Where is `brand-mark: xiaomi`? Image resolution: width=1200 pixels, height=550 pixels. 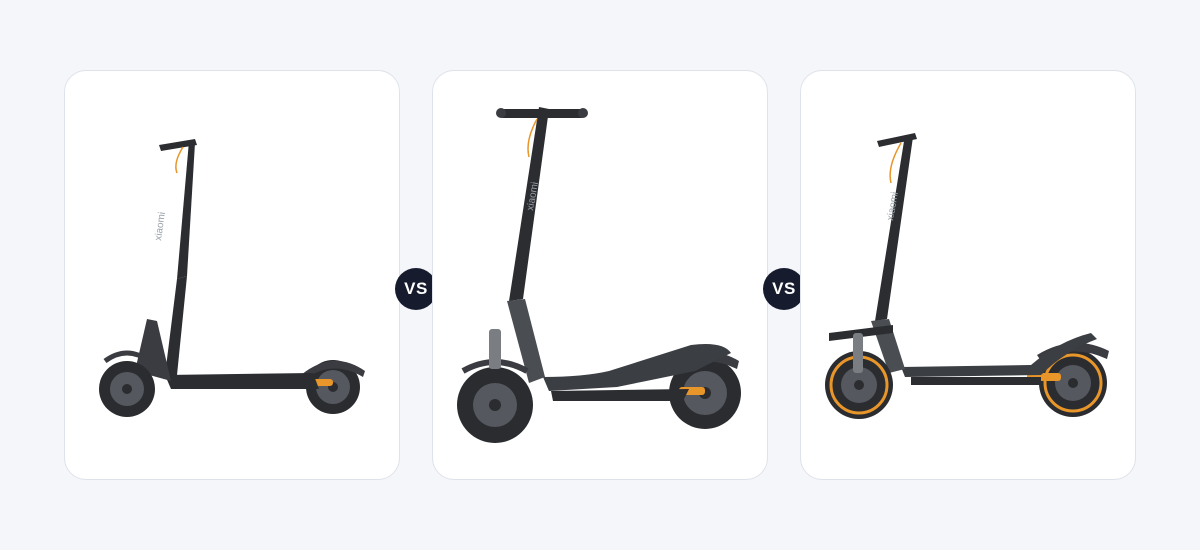
brand-mark: xiaomi is located at coordinates (160, 226).